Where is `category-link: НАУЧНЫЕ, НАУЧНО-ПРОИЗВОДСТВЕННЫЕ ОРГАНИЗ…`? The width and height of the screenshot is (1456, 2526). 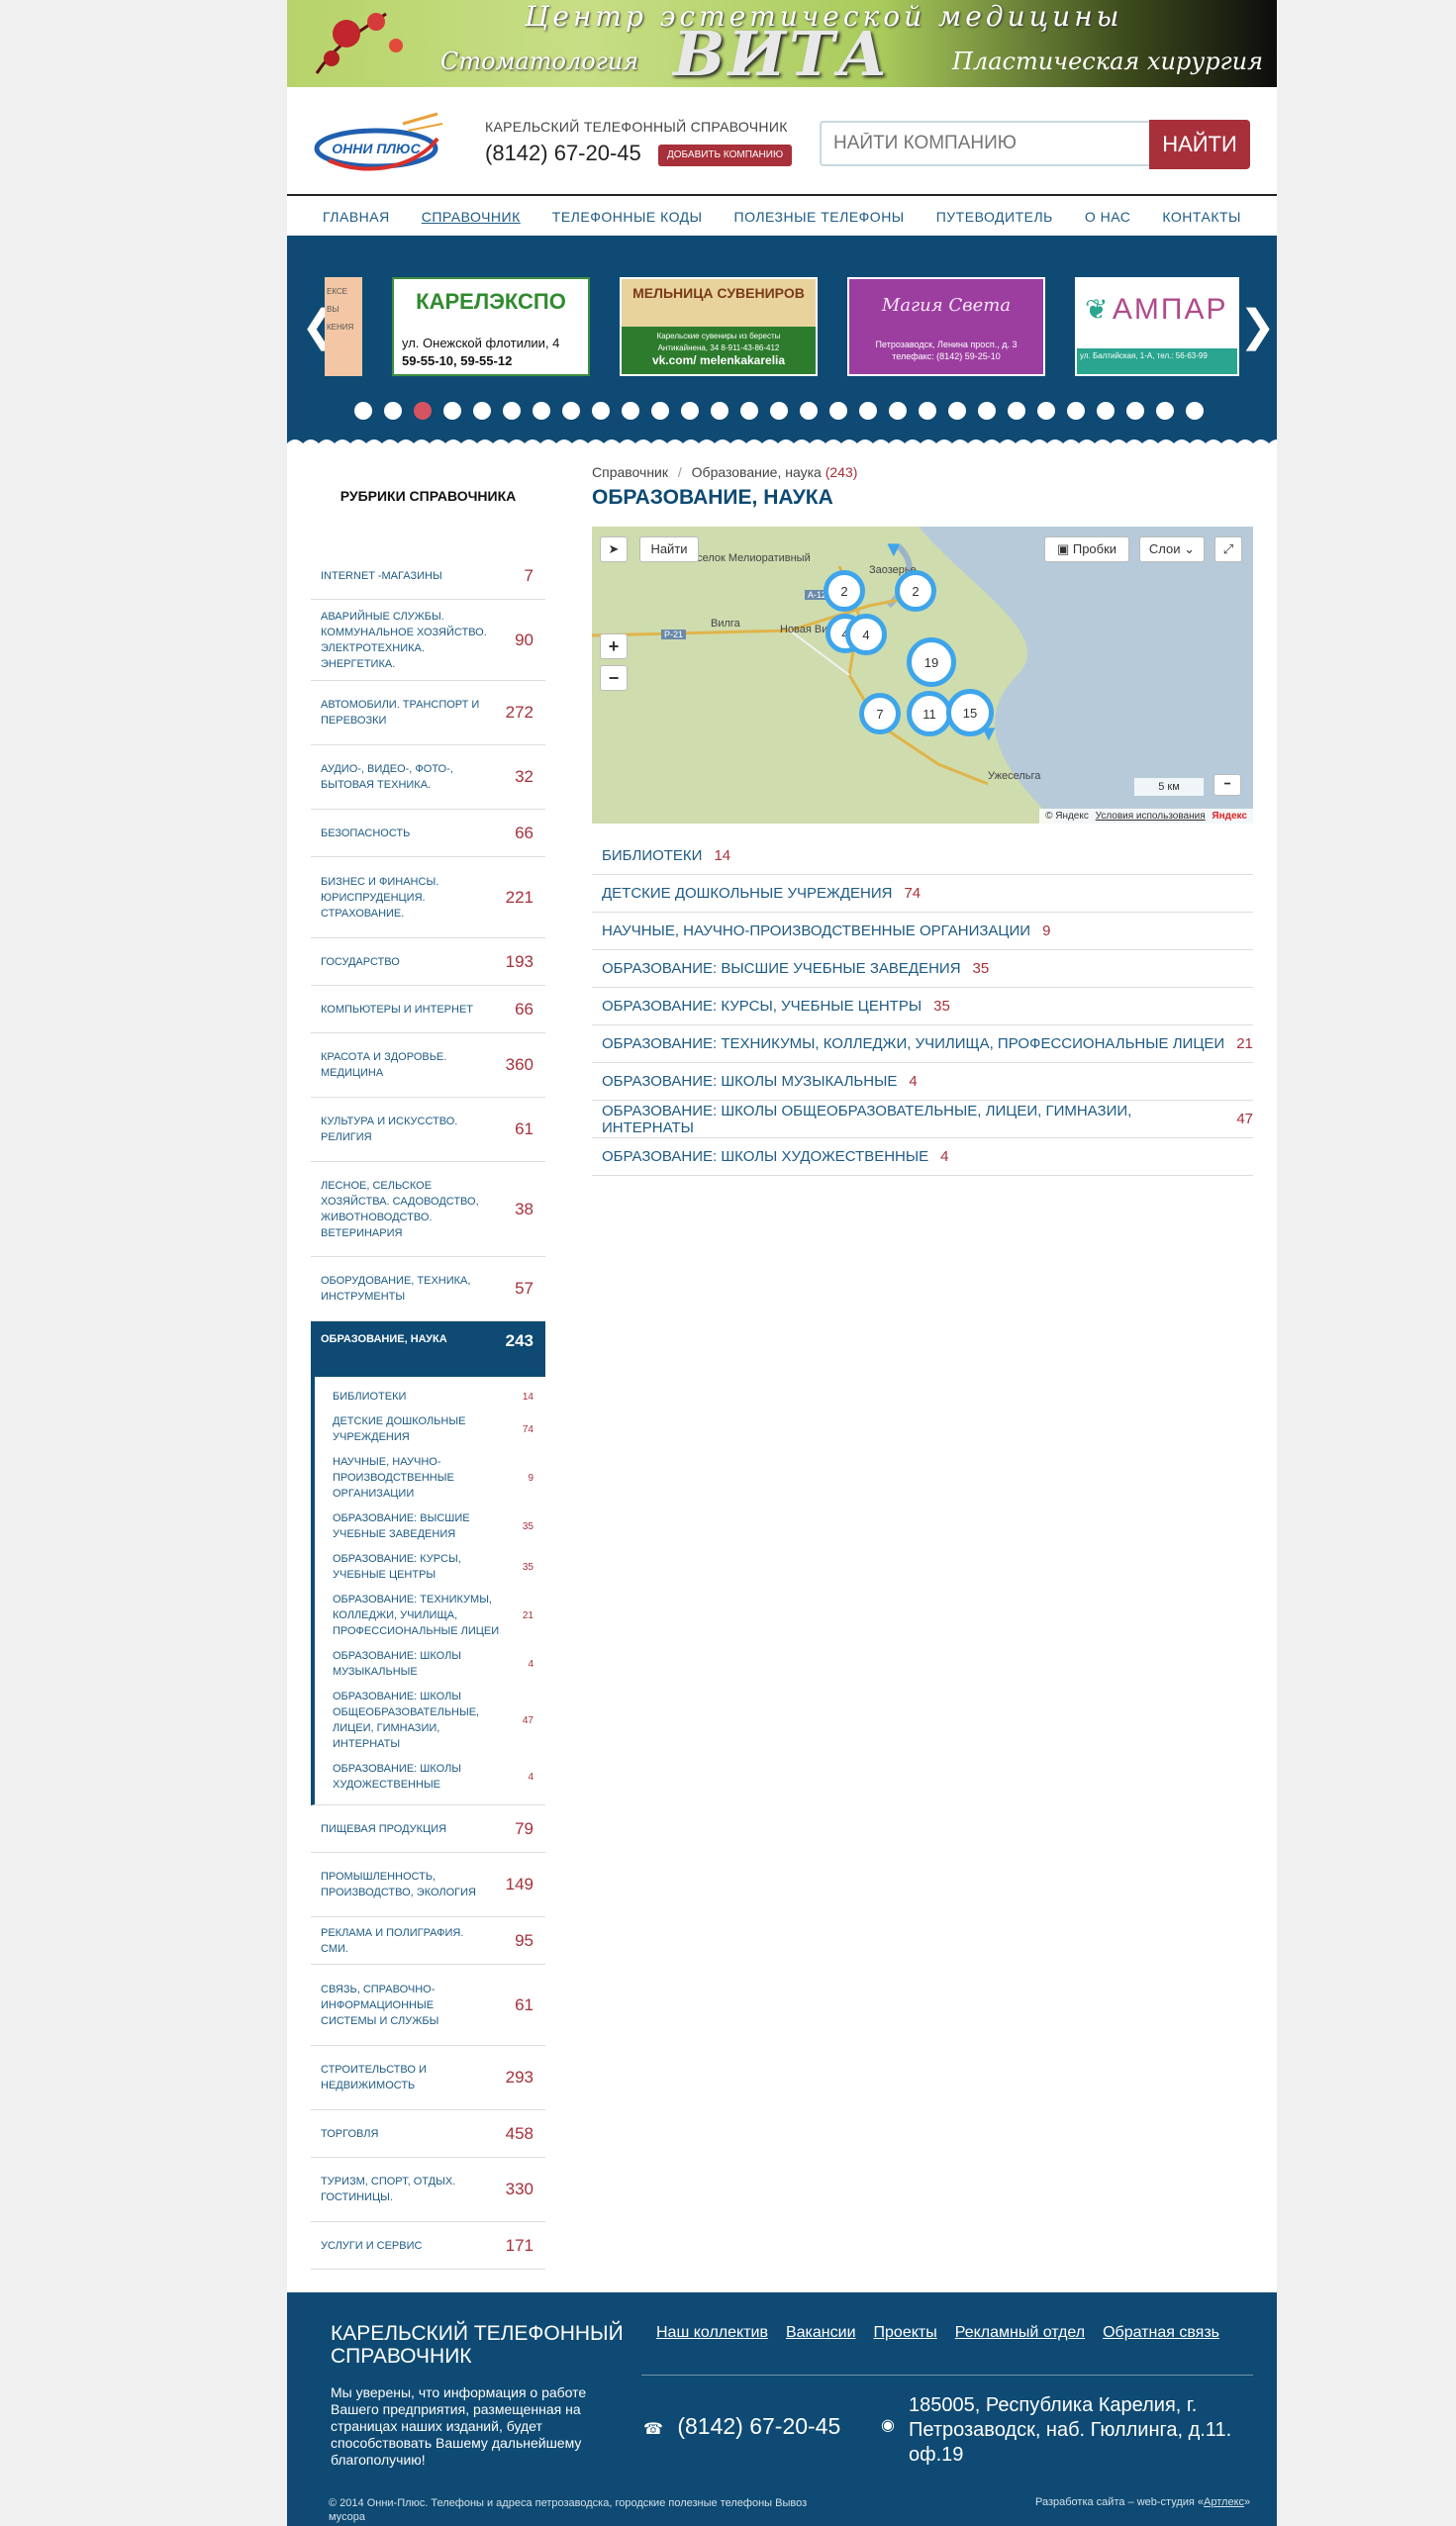
category-link: НАУЧНЫЕ, НАУЧНО-ПРОИЗВОДСТВЕННЫЕ ОРГАНИЗ… is located at coordinates (816, 931).